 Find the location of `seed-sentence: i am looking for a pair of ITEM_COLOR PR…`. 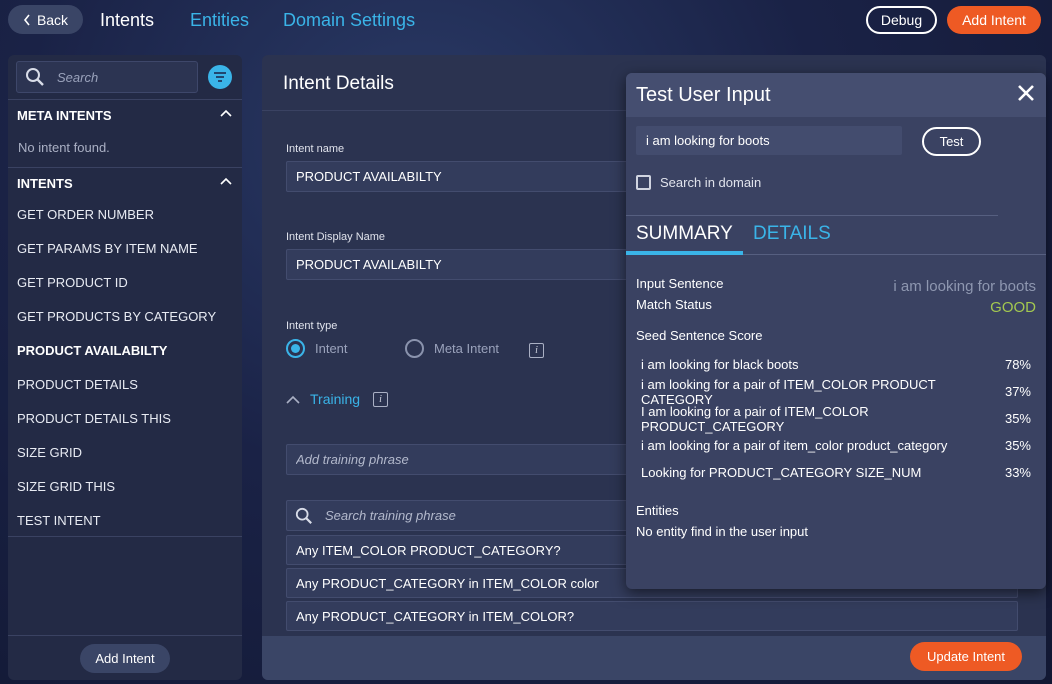

seed-sentence: i am looking for a pair of ITEM_COLOR PR… is located at coordinates (788, 391).